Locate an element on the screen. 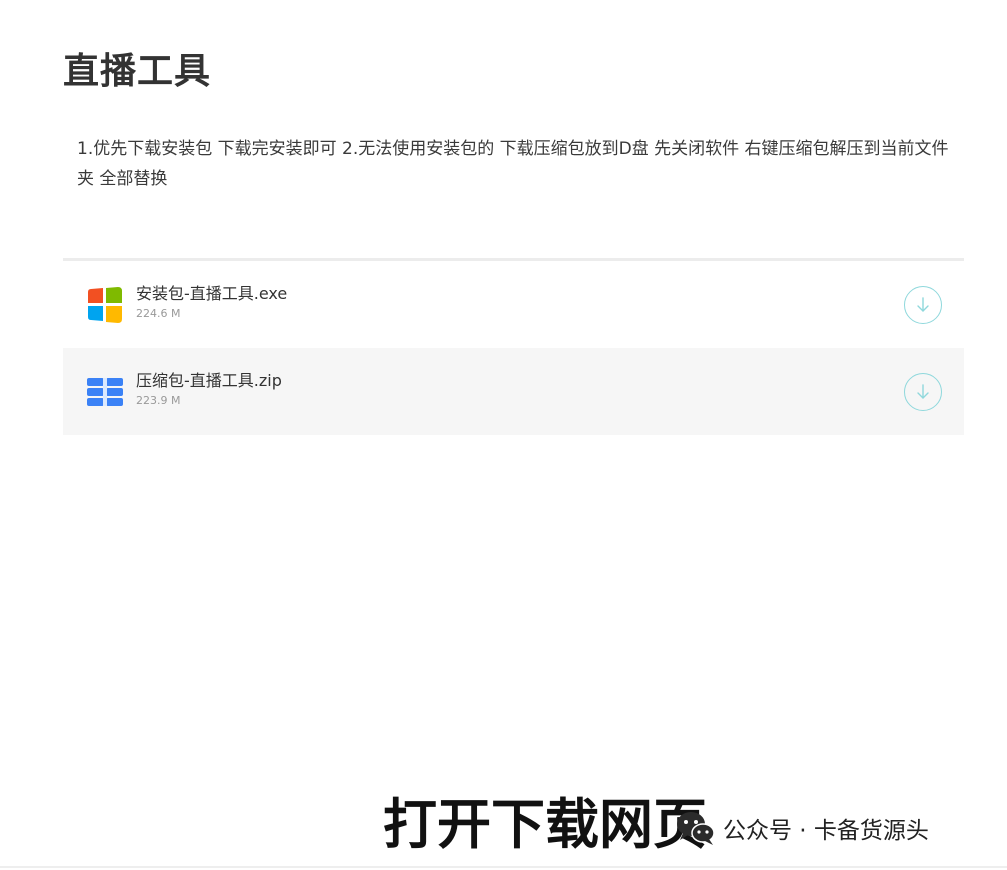 The width and height of the screenshot is (1007, 870). file-size: 224.6 M is located at coordinates (158, 313).